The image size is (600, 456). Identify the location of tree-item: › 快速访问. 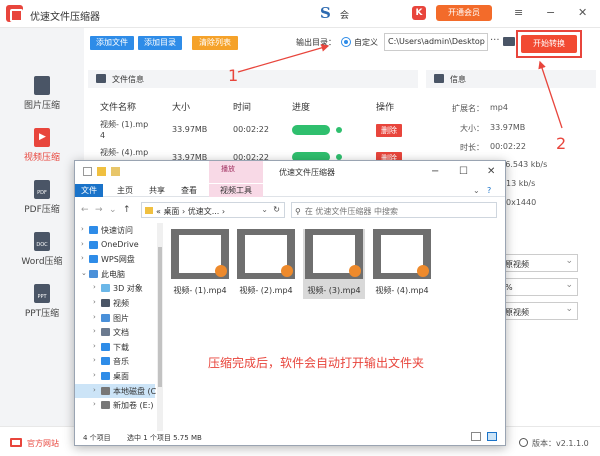
(115, 230).